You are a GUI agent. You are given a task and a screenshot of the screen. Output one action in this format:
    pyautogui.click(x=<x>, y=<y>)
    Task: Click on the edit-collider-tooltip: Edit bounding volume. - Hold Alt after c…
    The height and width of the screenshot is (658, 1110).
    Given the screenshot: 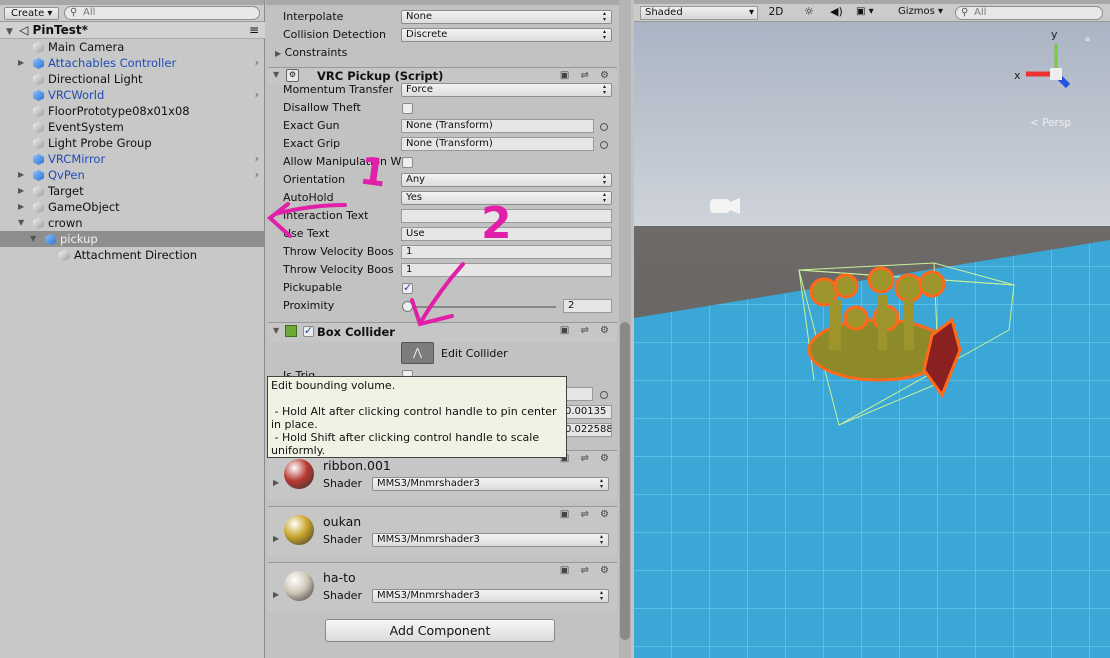 What is the action you would take?
    pyautogui.click(x=417, y=417)
    